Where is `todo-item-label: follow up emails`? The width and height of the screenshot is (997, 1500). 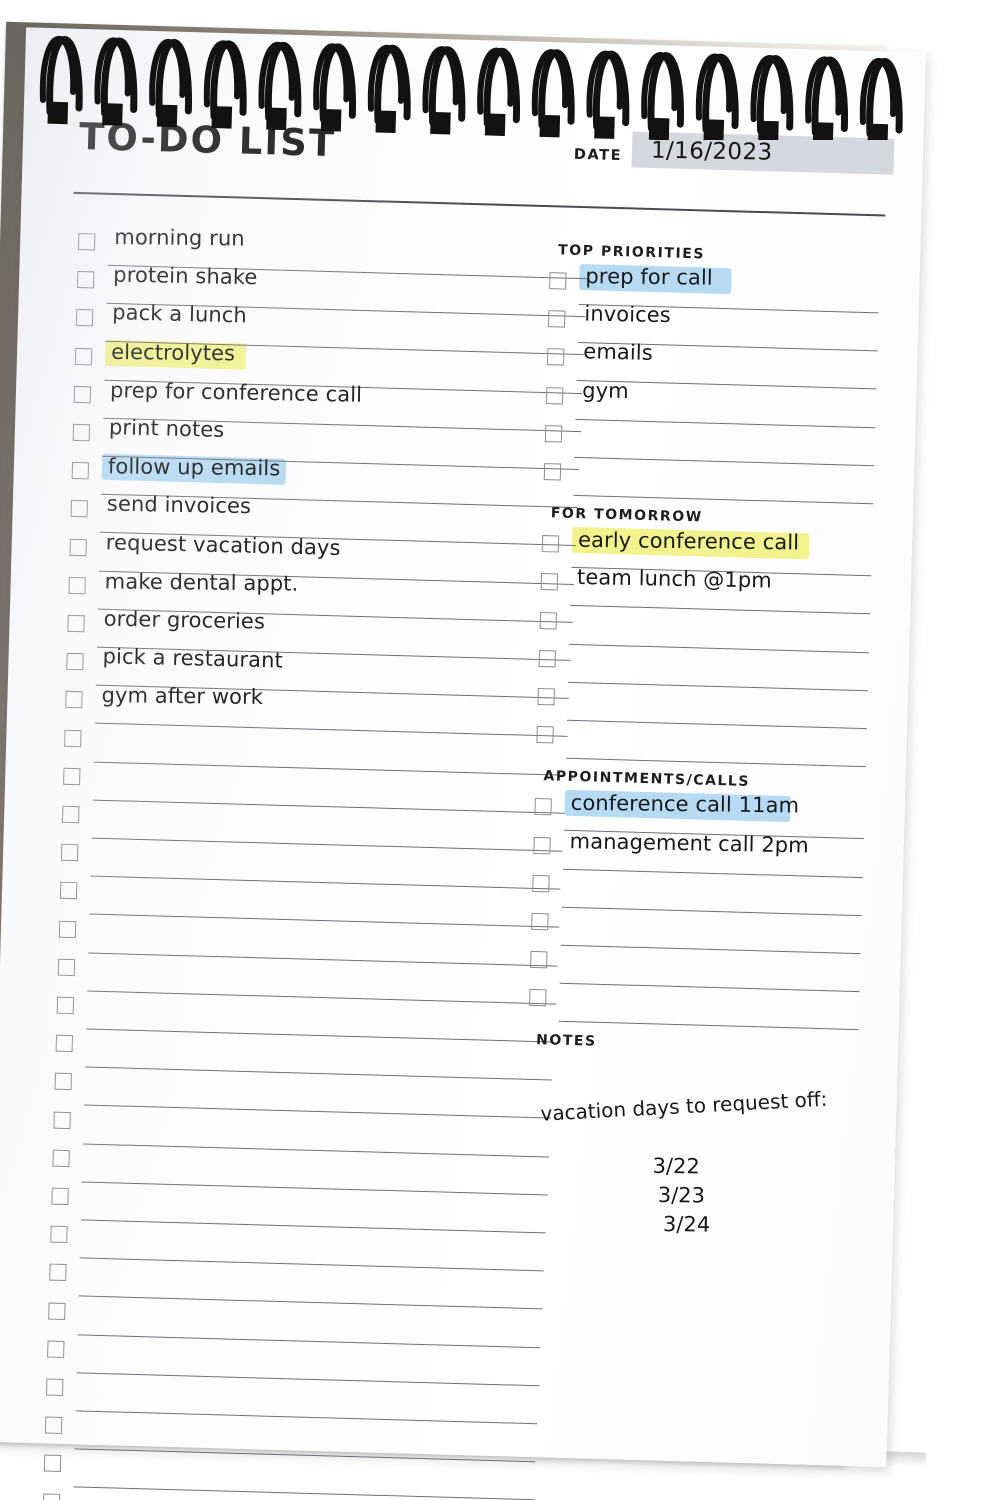
todo-item-label: follow up emails is located at coordinates (194, 467).